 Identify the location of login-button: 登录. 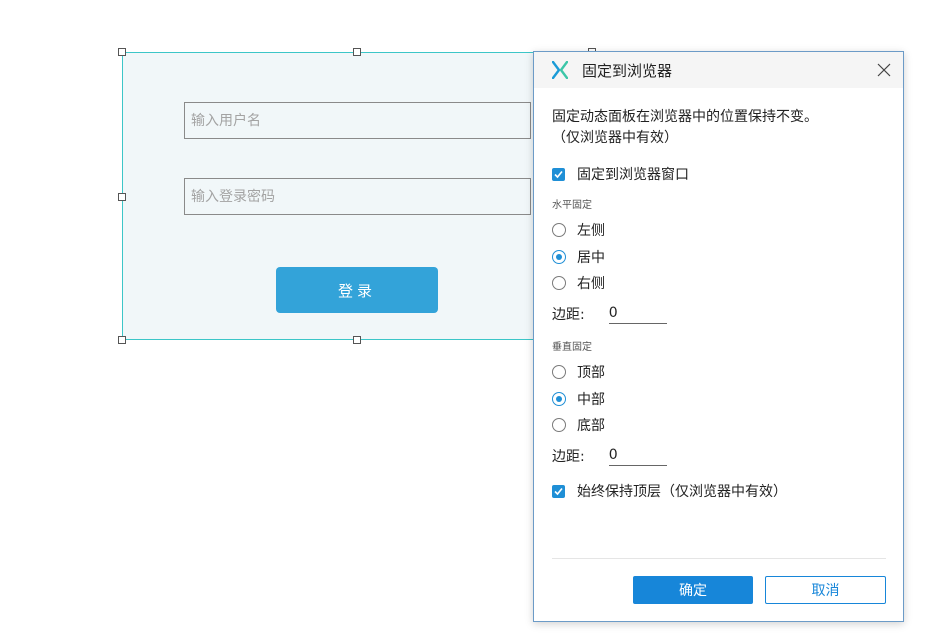
(357, 290).